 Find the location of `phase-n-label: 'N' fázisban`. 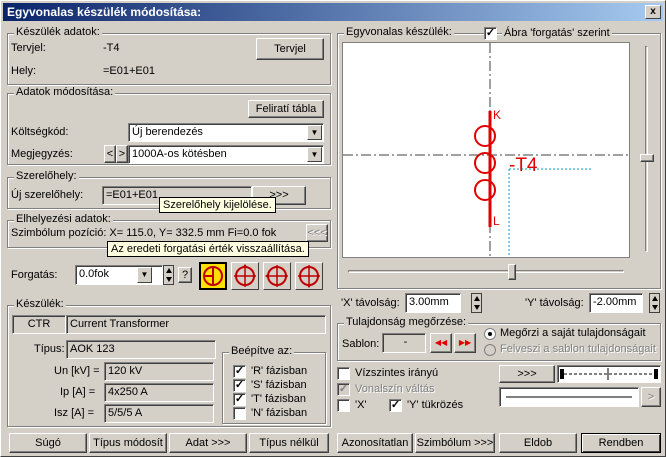

phase-n-label: 'N' fázisban is located at coordinates (279, 413).